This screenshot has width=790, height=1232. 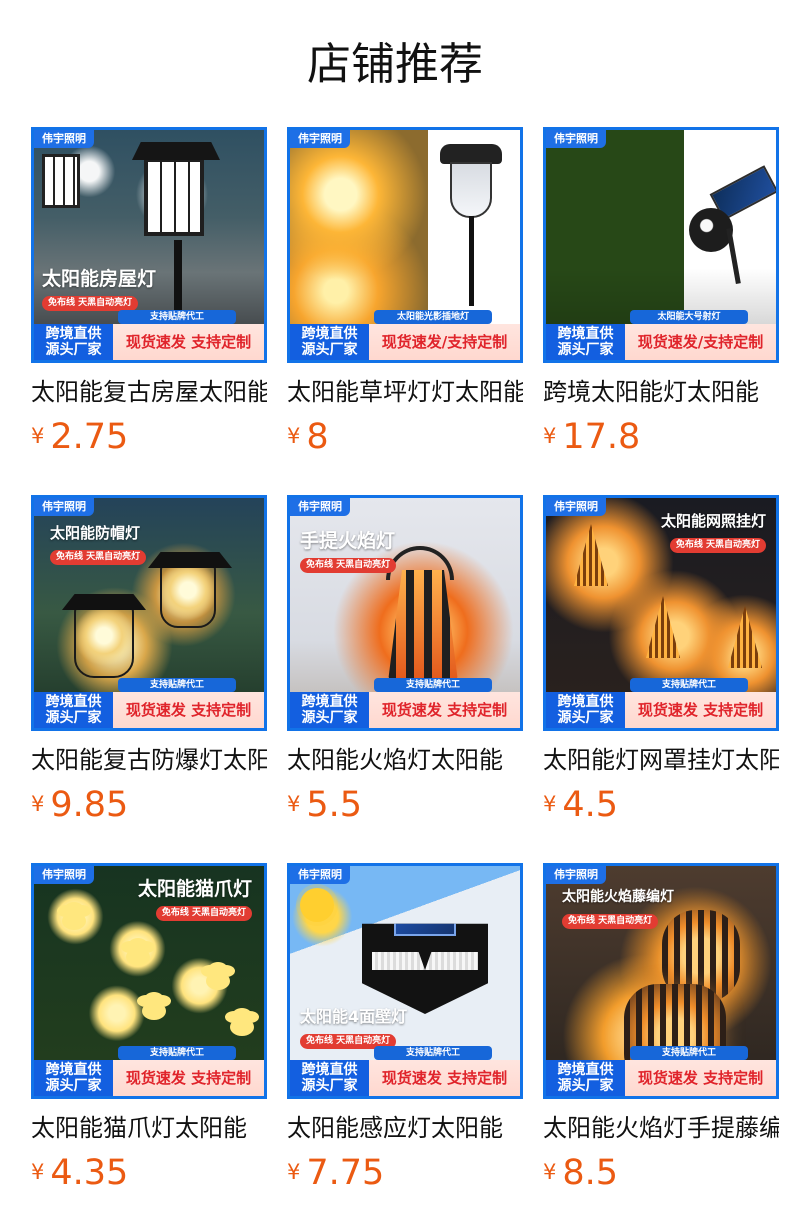 What do you see at coordinates (89, 1173) in the screenshot?
I see `price-value: 4.35` at bounding box center [89, 1173].